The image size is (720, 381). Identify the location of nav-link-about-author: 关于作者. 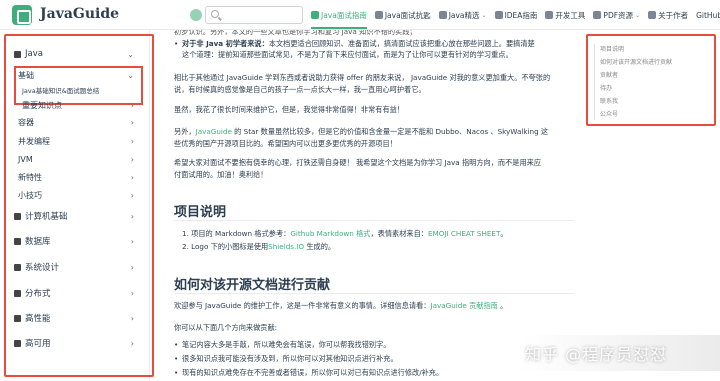
(668, 15).